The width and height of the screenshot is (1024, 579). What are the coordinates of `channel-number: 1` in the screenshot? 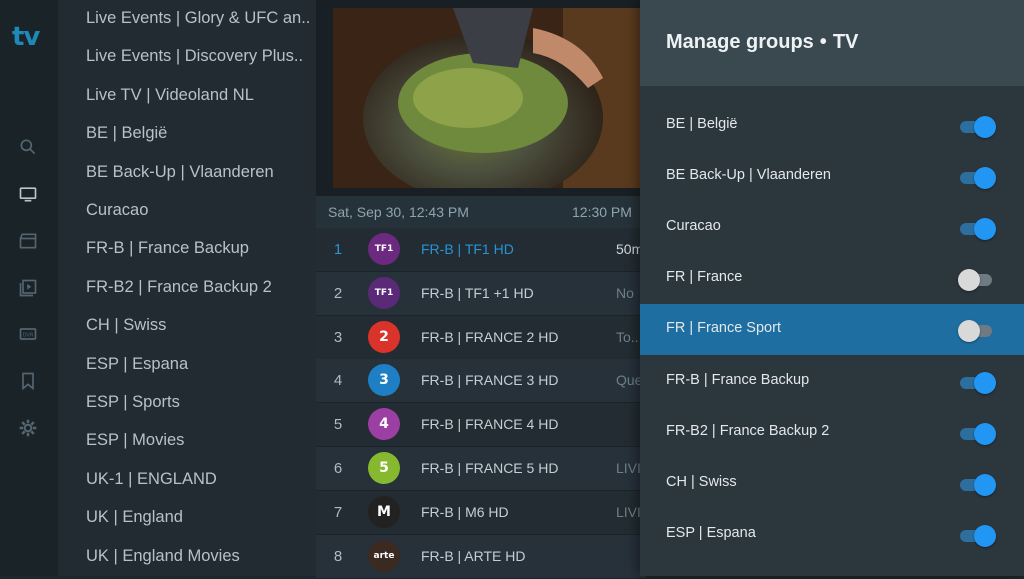 It's located at (338, 249).